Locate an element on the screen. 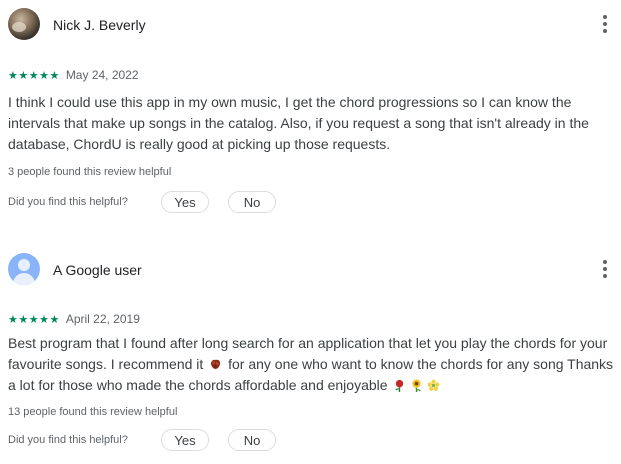  review-meta: ★★★★★ May 24, 2022 is located at coordinates (73, 75).